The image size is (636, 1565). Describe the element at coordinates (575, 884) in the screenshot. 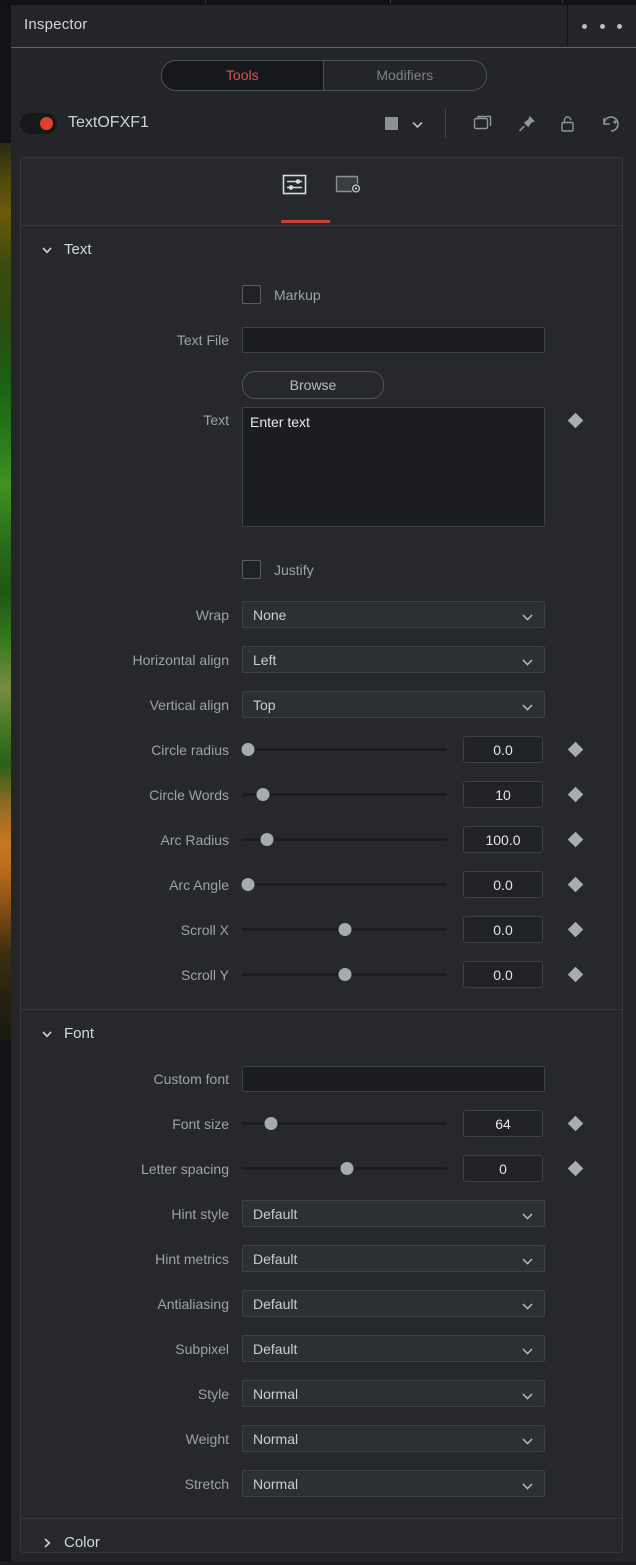

I see `arc-angle-keyframe-button` at that location.